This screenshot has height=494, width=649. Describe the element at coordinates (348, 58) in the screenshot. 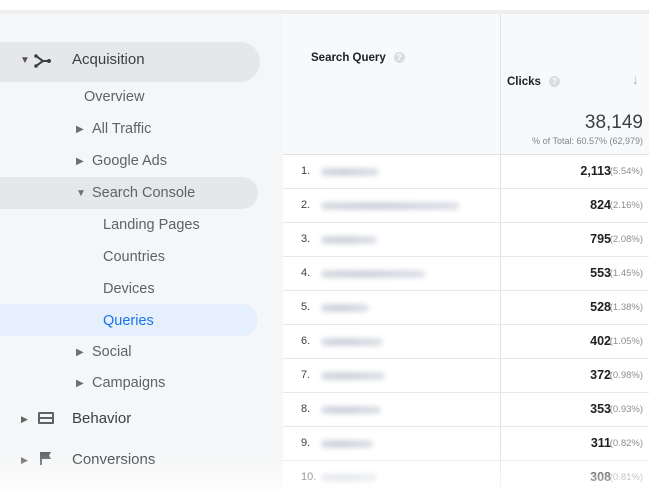

I see `column-header-label: Search Query` at that location.